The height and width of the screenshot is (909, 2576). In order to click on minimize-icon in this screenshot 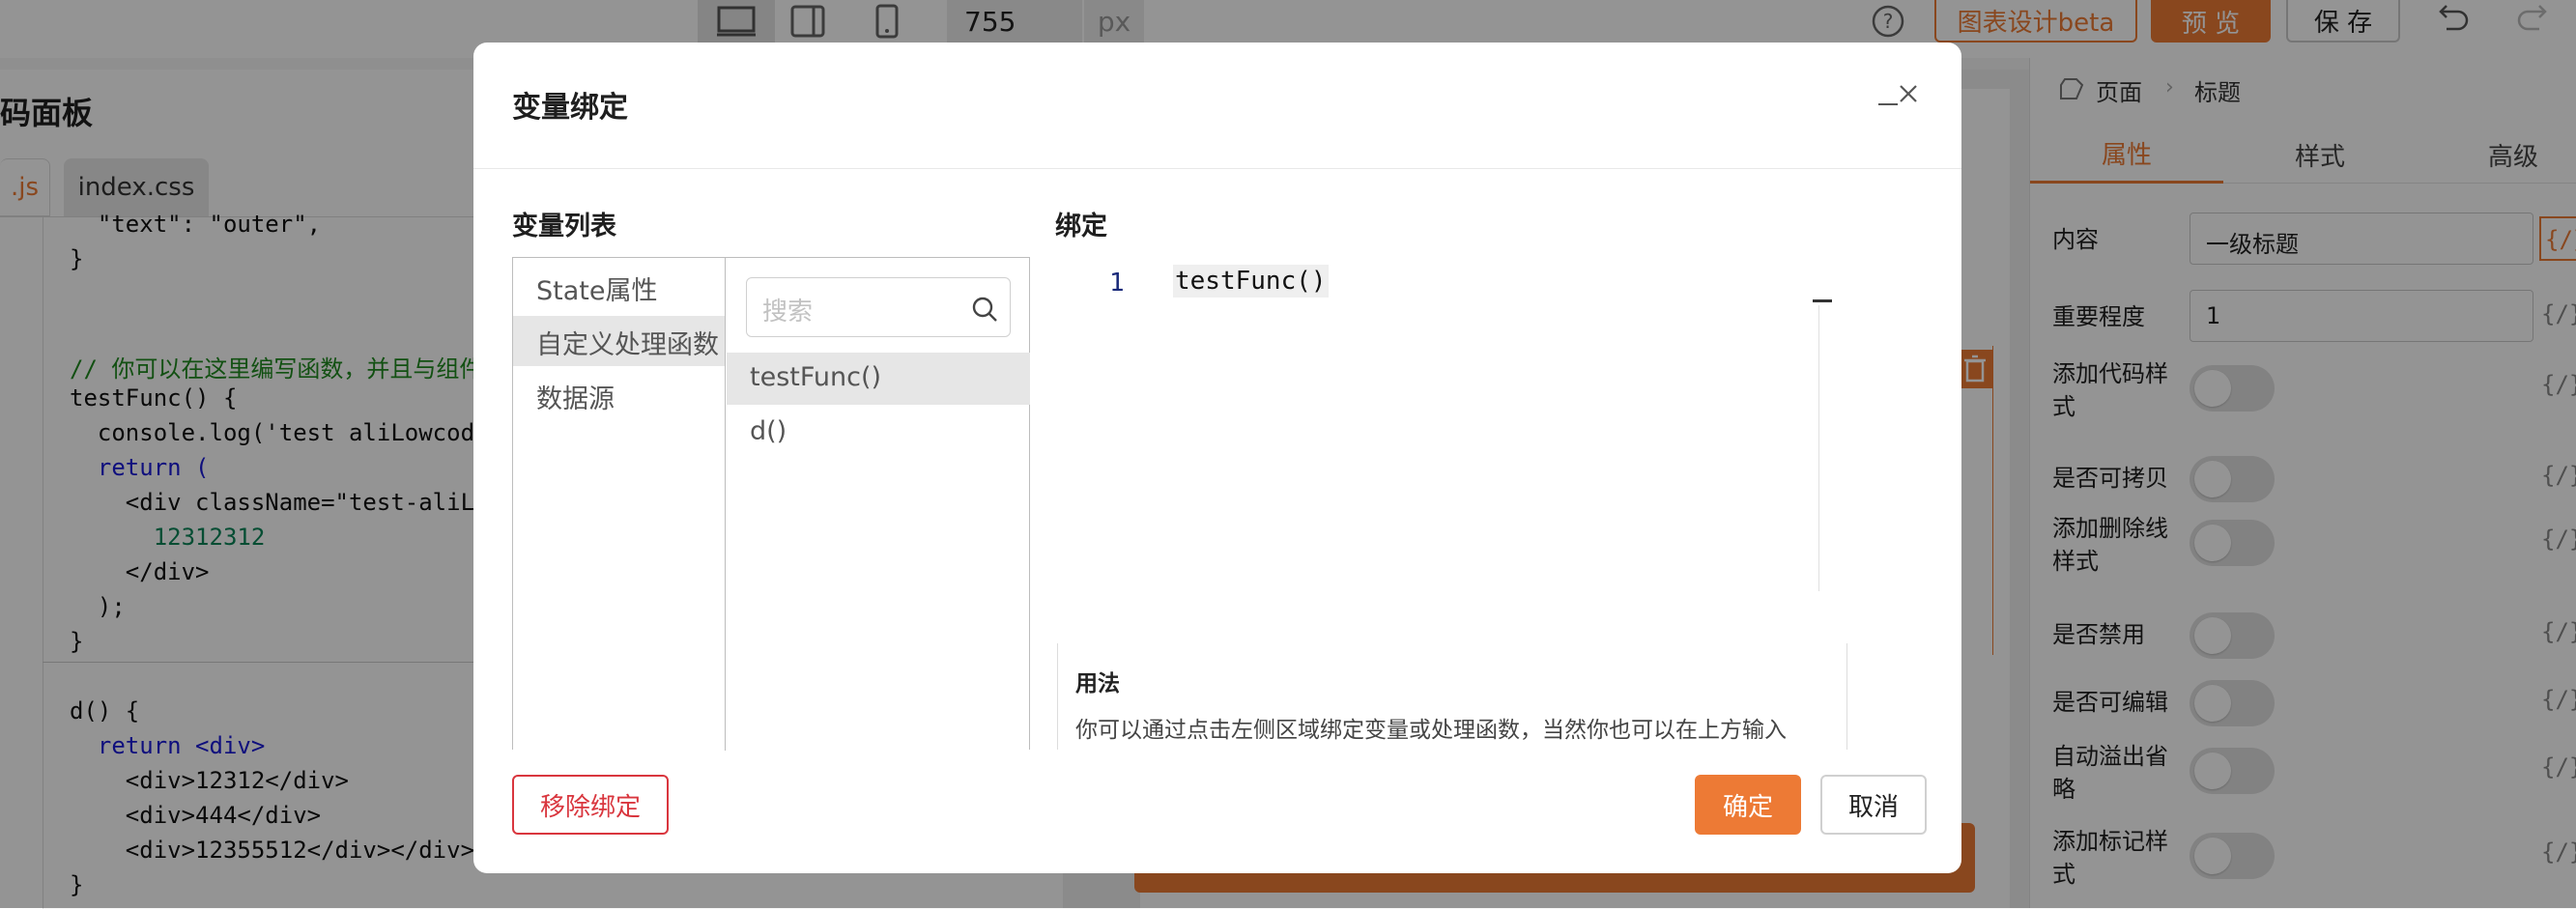, I will do `click(1888, 93)`.